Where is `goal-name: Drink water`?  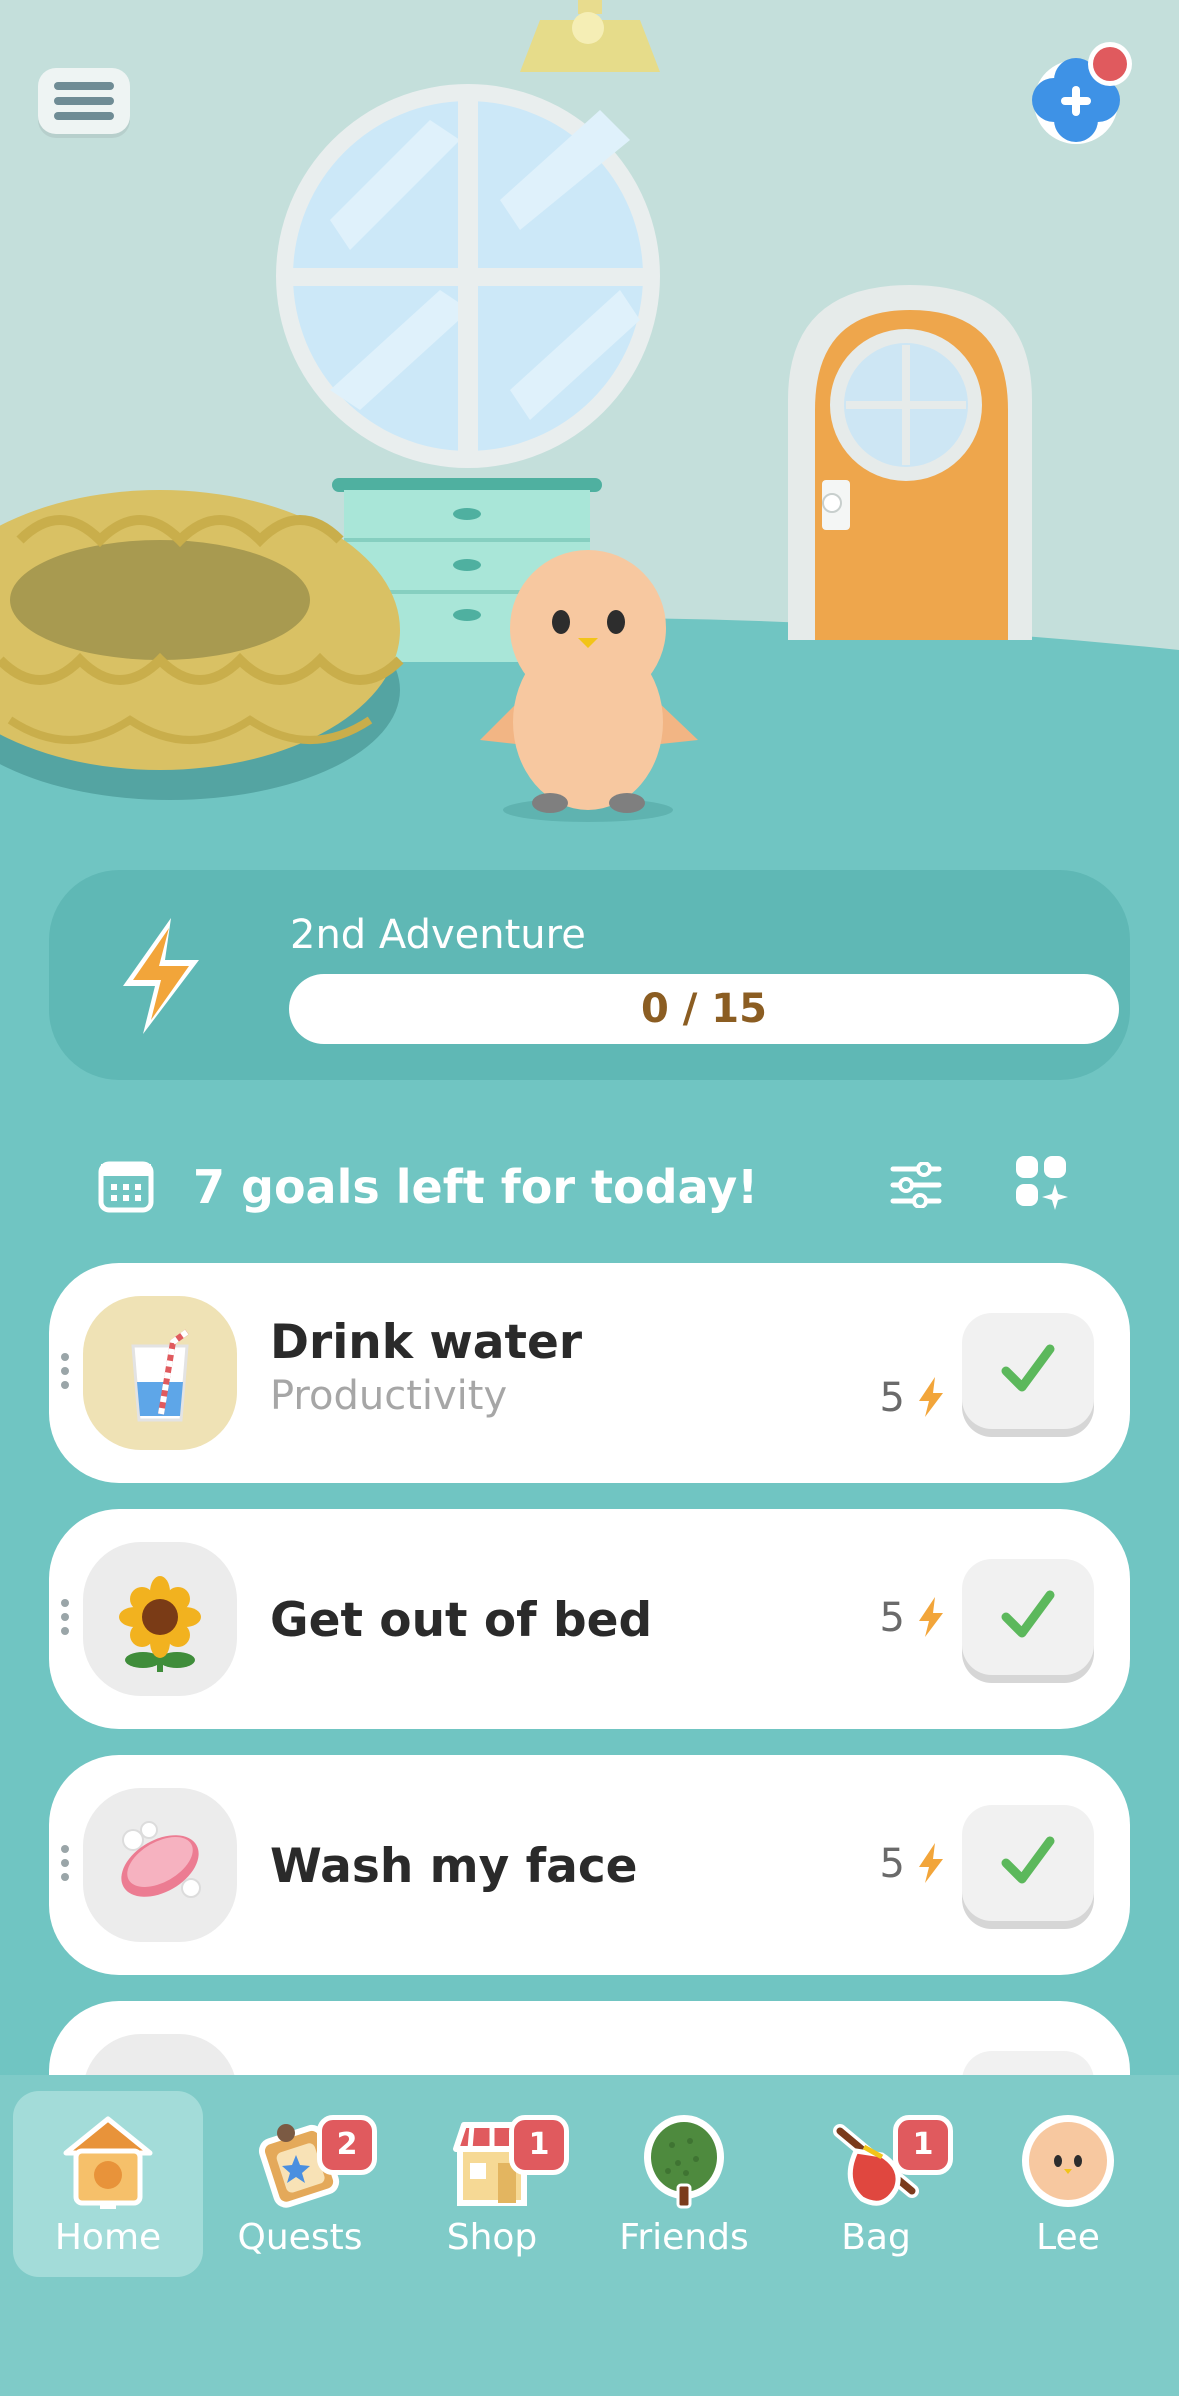 goal-name: Drink water is located at coordinates (426, 1342).